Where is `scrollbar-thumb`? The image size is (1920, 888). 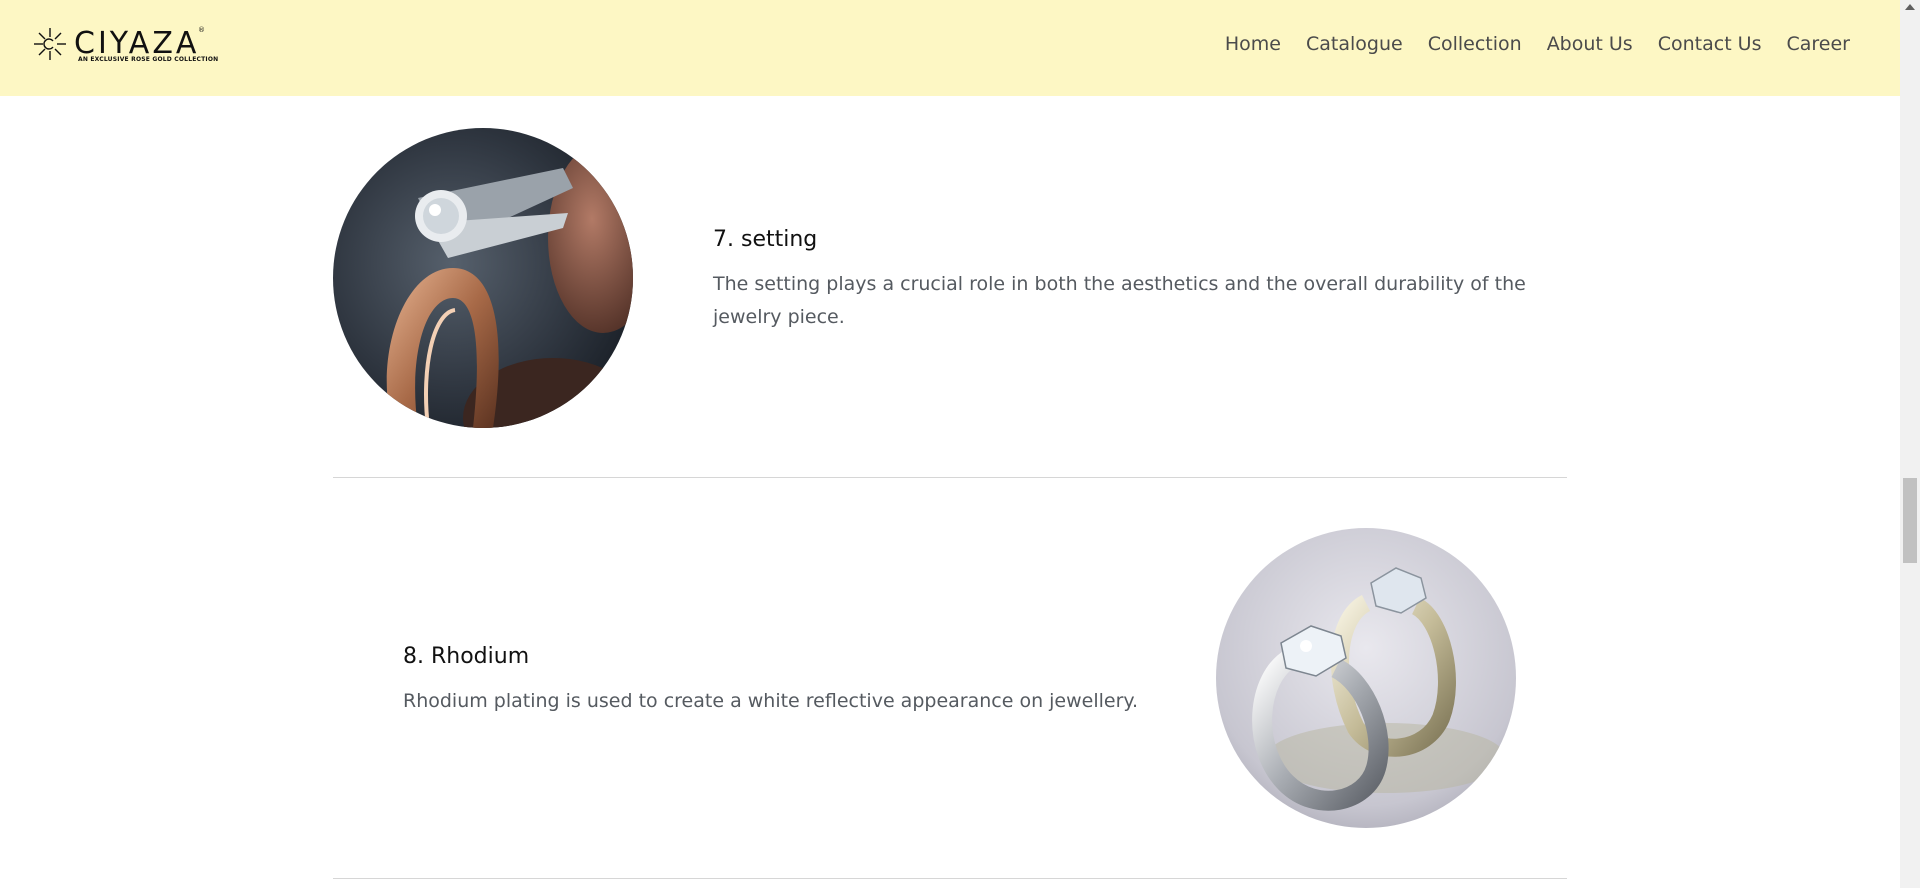 scrollbar-thumb is located at coordinates (1910, 520).